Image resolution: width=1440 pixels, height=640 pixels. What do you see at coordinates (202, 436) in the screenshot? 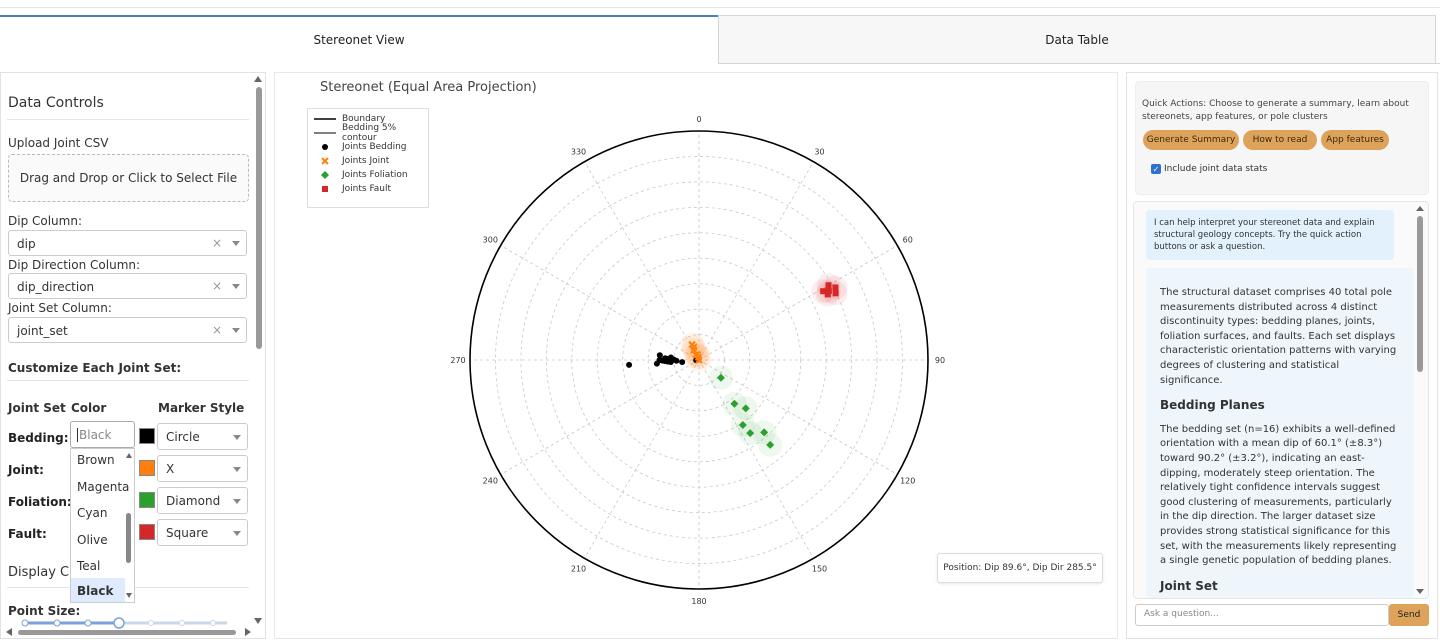
I see `marker-select-bedding: Circle` at bounding box center [202, 436].